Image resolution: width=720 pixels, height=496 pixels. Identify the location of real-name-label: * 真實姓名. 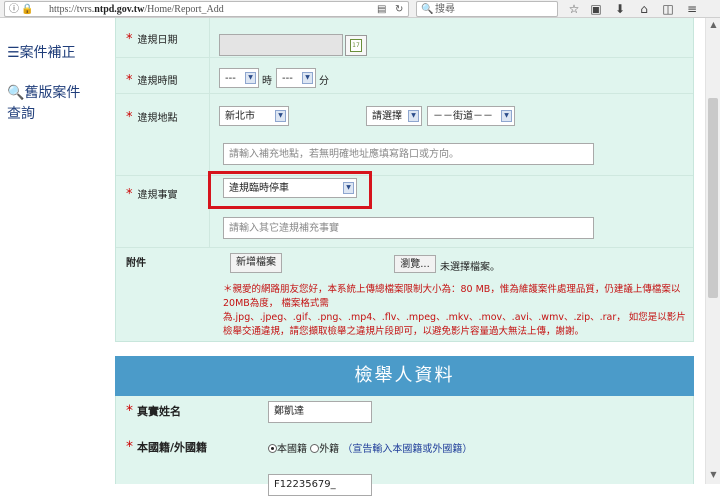
(153, 411).